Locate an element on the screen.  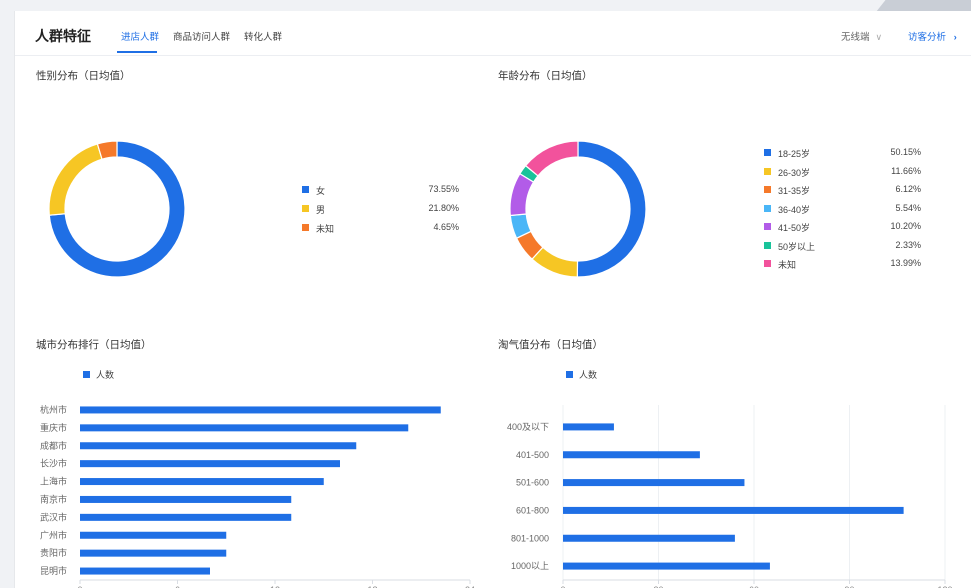
y-tick-label: 杭州市 is located at coordinates (53, 409).